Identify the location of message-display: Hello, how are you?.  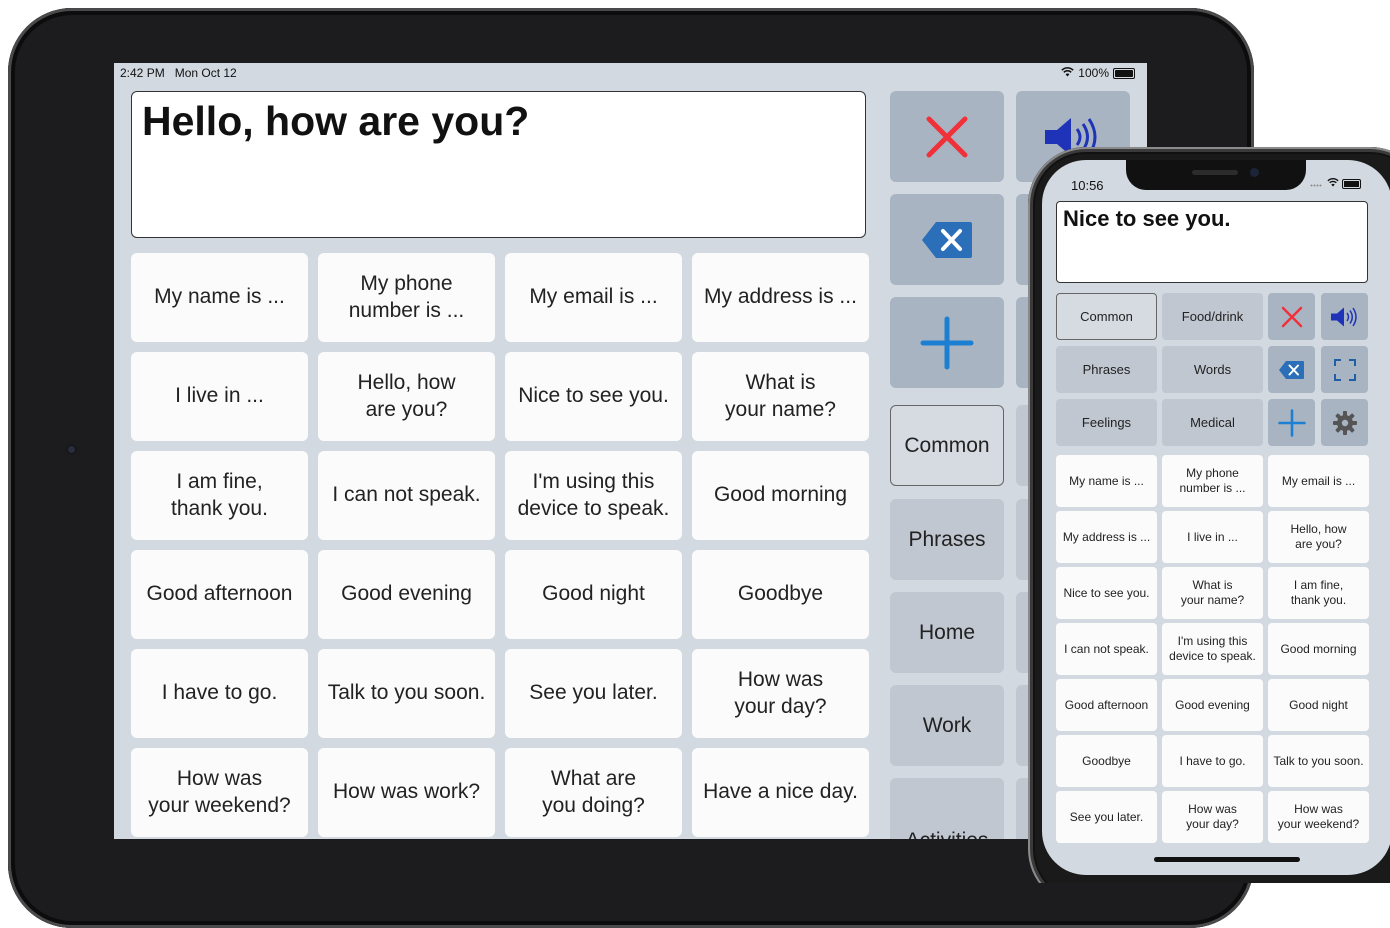
(498, 164).